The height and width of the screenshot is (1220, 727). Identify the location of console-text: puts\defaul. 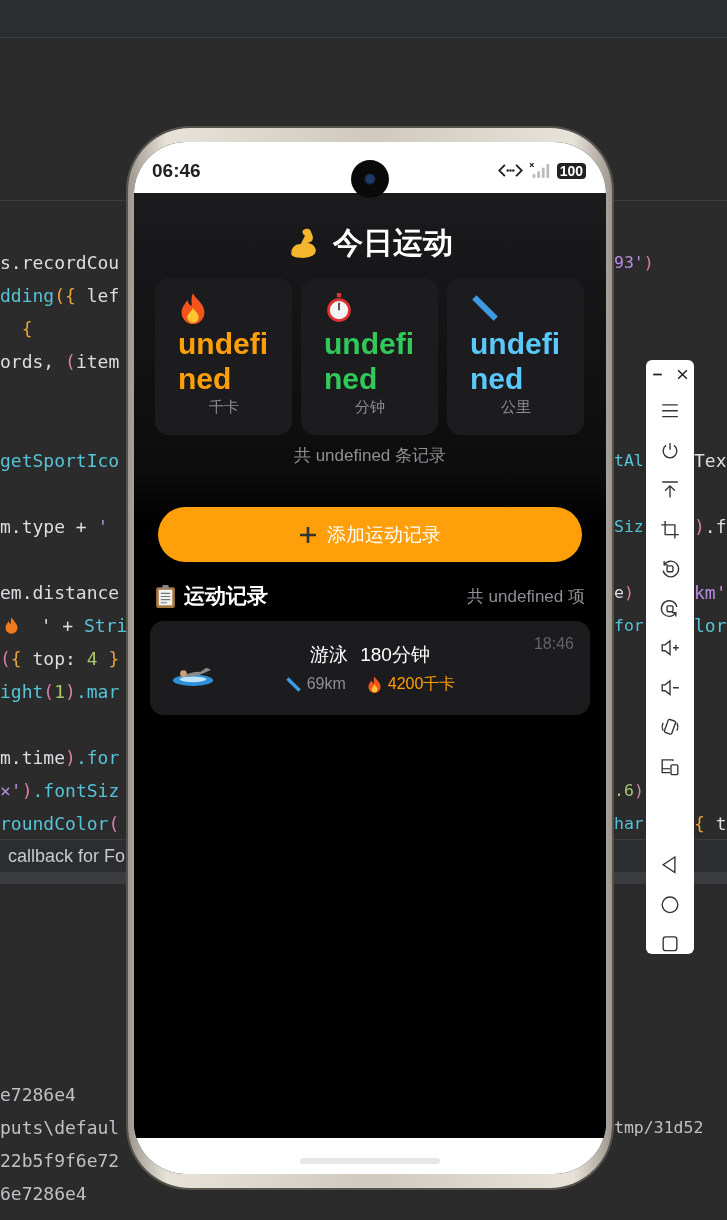
(60, 1128).